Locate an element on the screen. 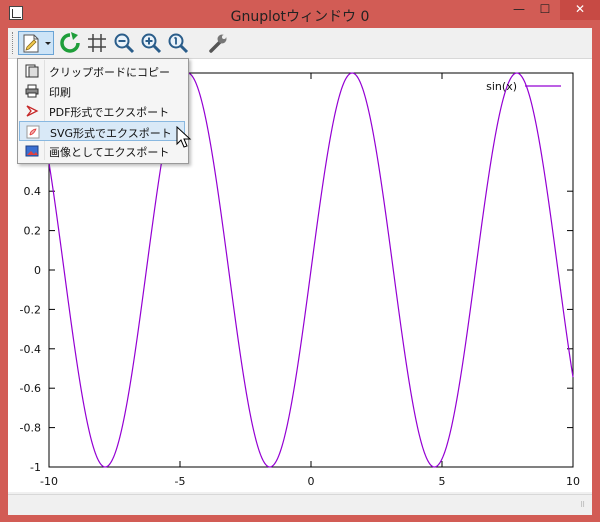 Image resolution: width=600 pixels, height=522 pixels. zoom-in-icon is located at coordinates (151, 43).